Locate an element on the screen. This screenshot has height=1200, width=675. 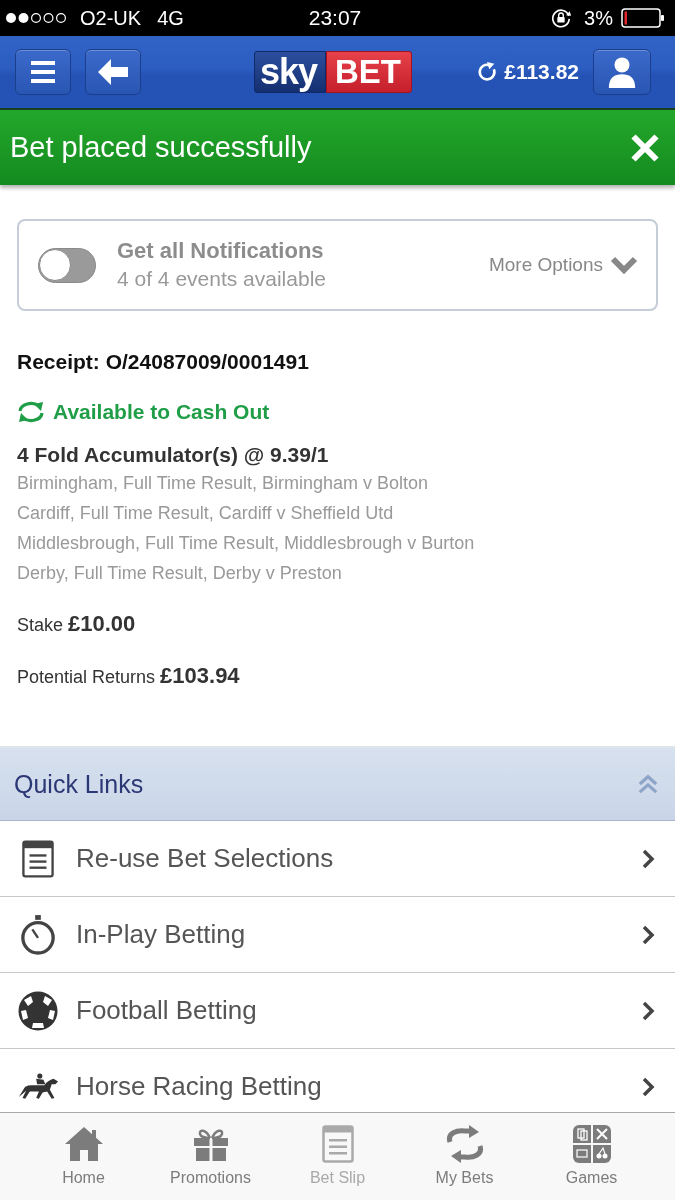
selection-text: Cardiff, Full Time Result, Cardiff v Sheffield Utd is located at coordinates (206, 513).